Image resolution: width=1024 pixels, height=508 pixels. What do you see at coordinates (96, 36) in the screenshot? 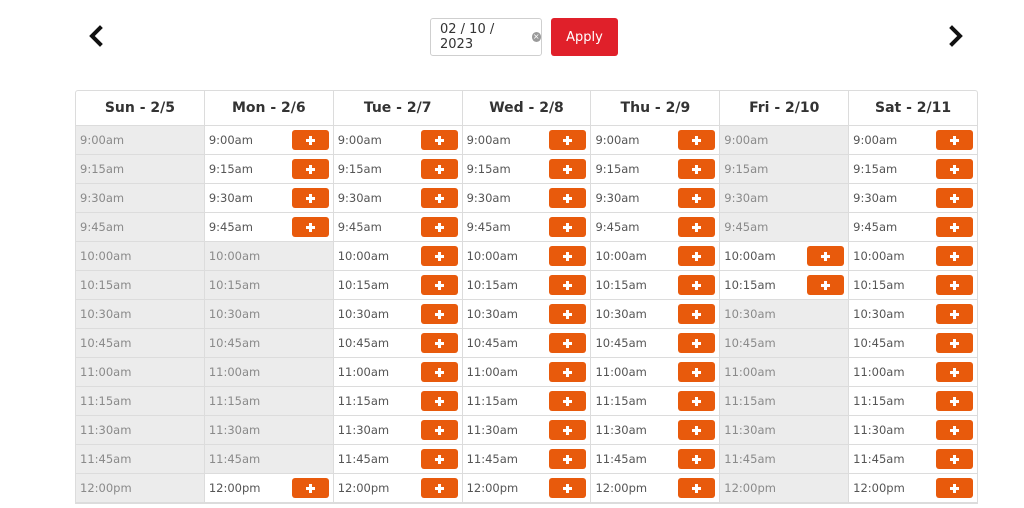
I see `prev-week-button` at bounding box center [96, 36].